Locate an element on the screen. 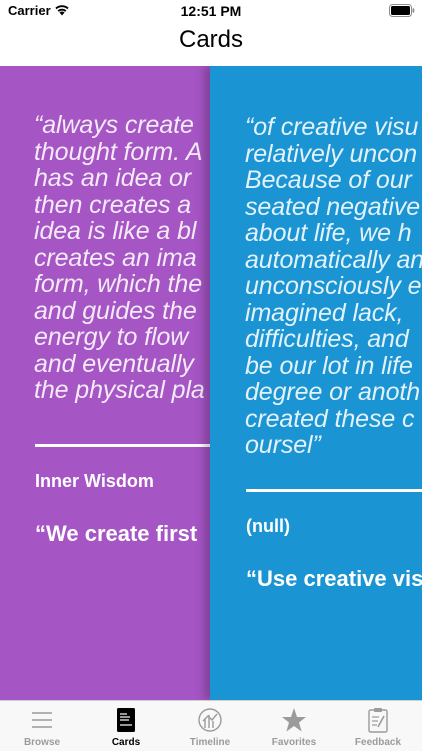  card-title: (null) is located at coordinates (268, 526).